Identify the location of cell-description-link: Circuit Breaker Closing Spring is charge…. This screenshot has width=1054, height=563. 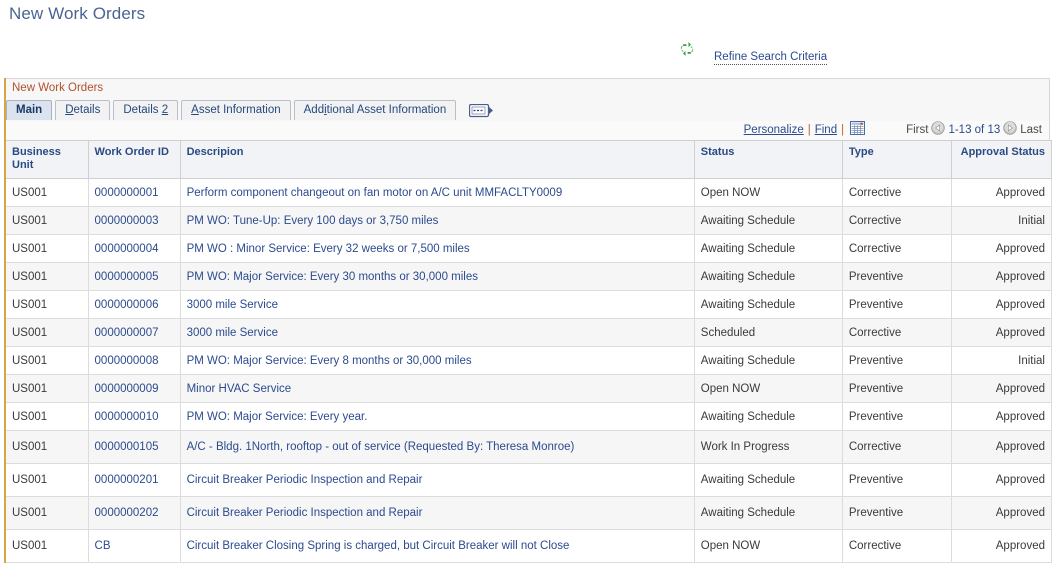
(378, 546).